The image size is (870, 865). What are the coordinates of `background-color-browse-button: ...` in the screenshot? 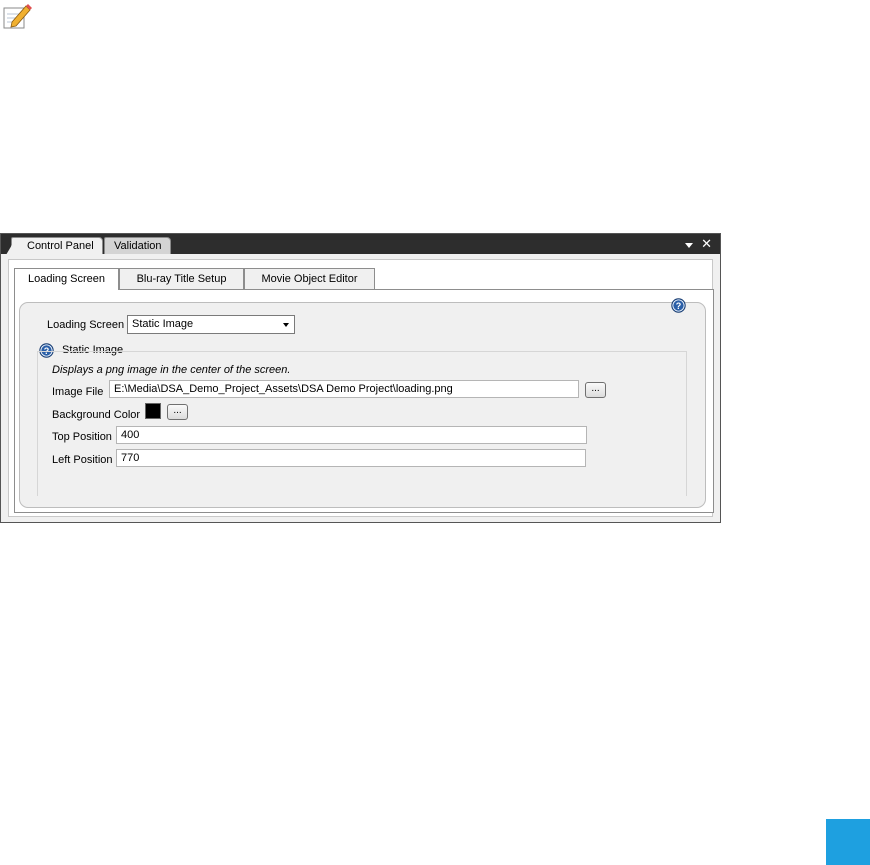 It's located at (177, 412).